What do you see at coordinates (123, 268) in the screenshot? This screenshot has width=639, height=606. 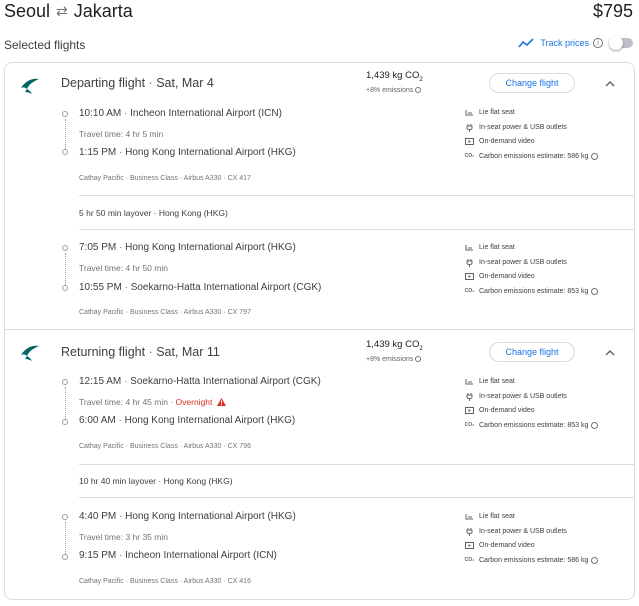 I see `travel-time: Travel time: 4 hr 50 min` at bounding box center [123, 268].